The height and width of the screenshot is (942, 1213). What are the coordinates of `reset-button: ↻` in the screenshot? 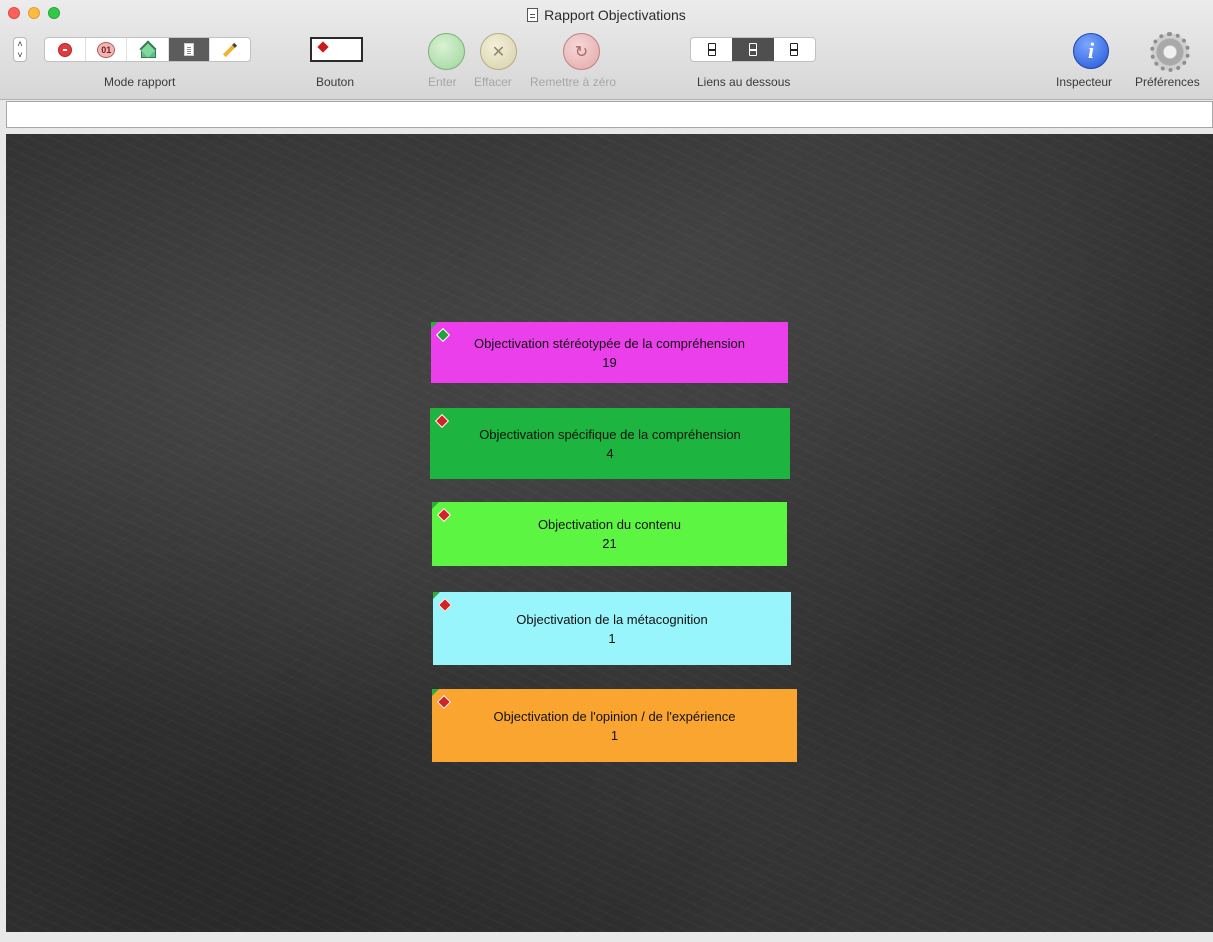 It's located at (581, 51).